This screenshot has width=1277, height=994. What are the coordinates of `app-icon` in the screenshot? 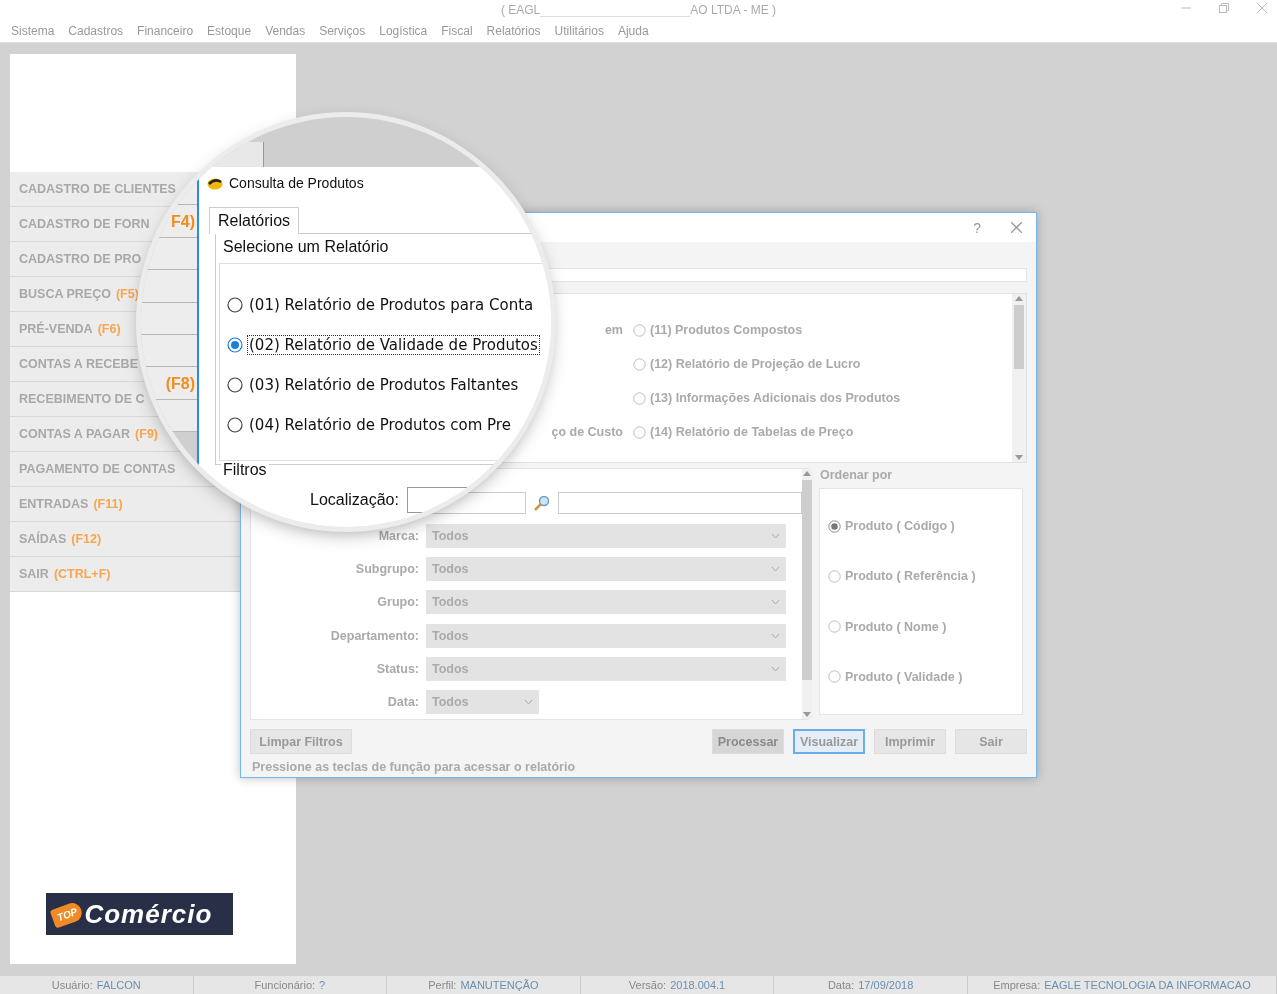 It's located at (215, 183).